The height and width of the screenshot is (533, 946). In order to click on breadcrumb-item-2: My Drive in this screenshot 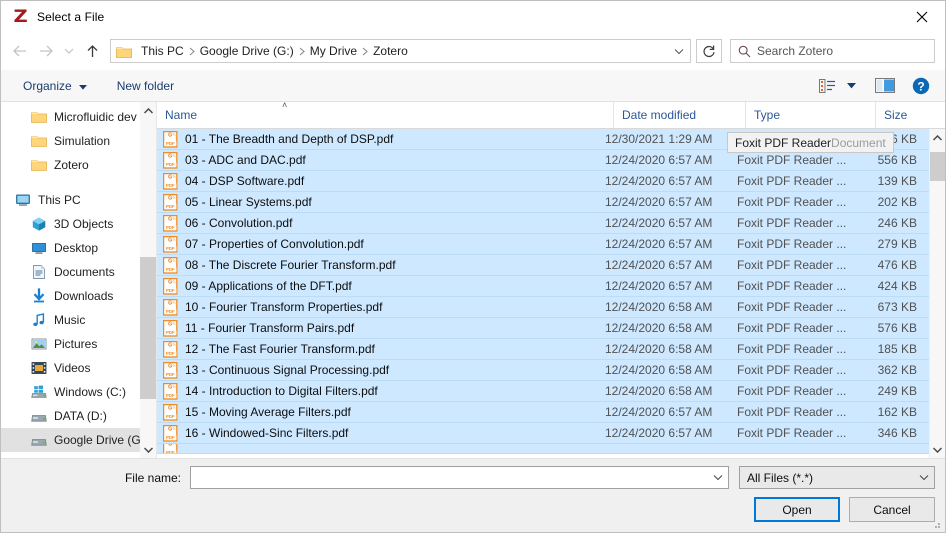, I will do `click(333, 51)`.